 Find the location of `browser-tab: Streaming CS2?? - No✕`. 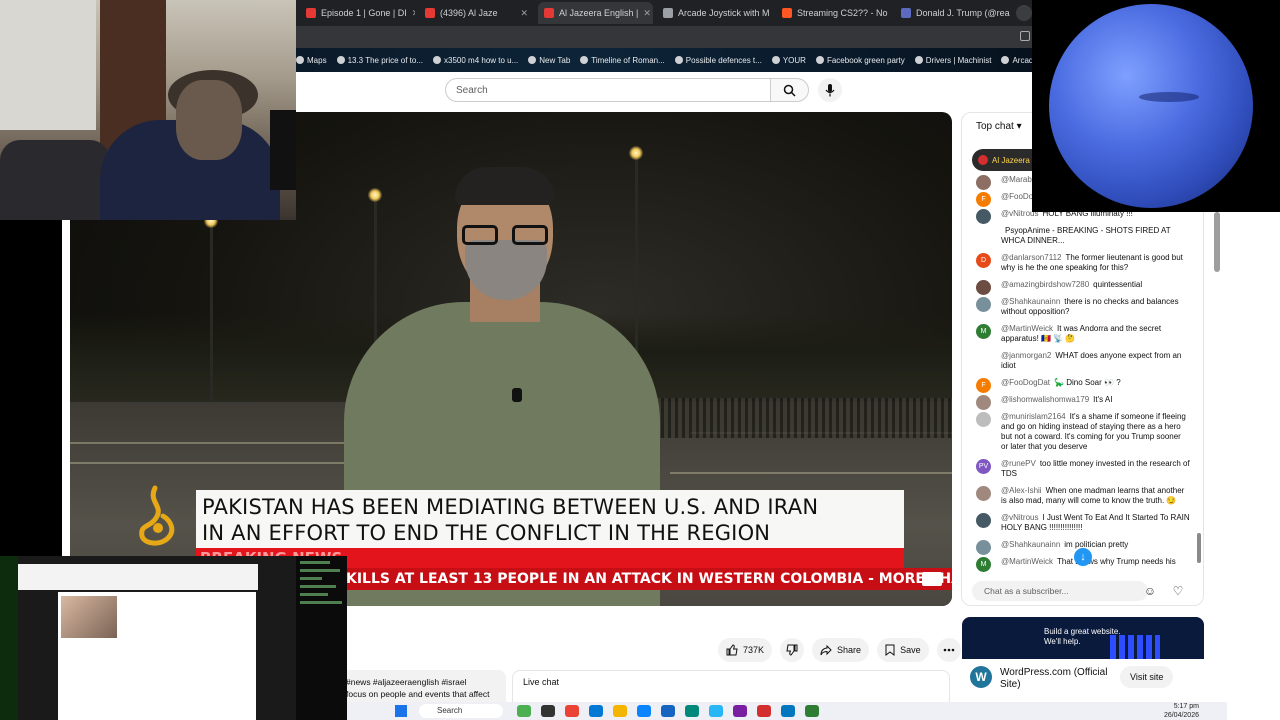

browser-tab: Streaming CS2?? - No✕ is located at coordinates (833, 13).